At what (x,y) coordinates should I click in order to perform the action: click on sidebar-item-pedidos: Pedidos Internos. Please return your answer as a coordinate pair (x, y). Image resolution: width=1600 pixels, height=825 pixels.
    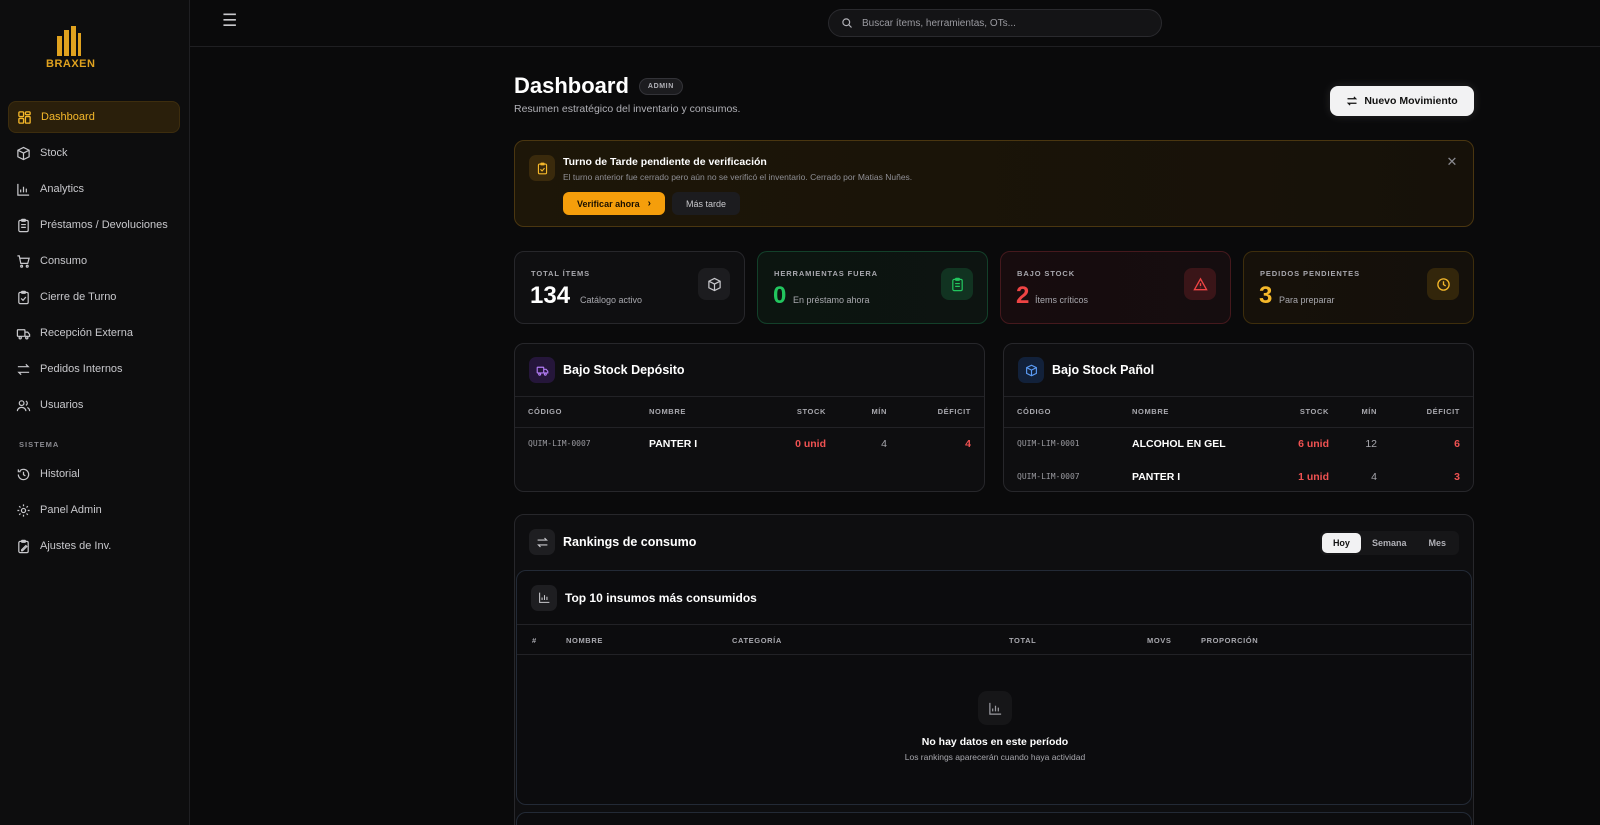
    Looking at the image, I should click on (94, 369).